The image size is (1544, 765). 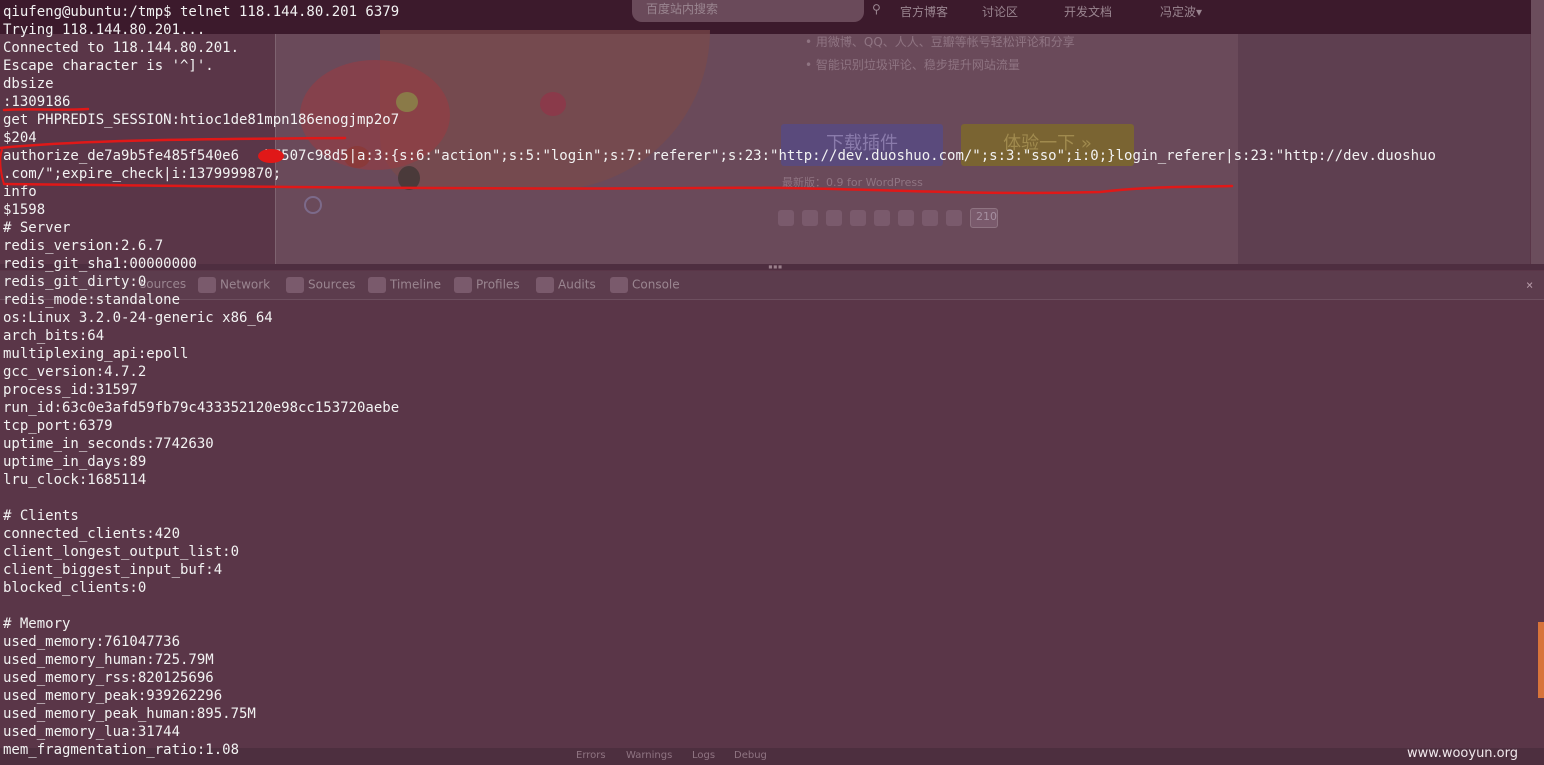 What do you see at coordinates (113, 696) in the screenshot?
I see `terminal-line: used_memory_peak:939262296` at bounding box center [113, 696].